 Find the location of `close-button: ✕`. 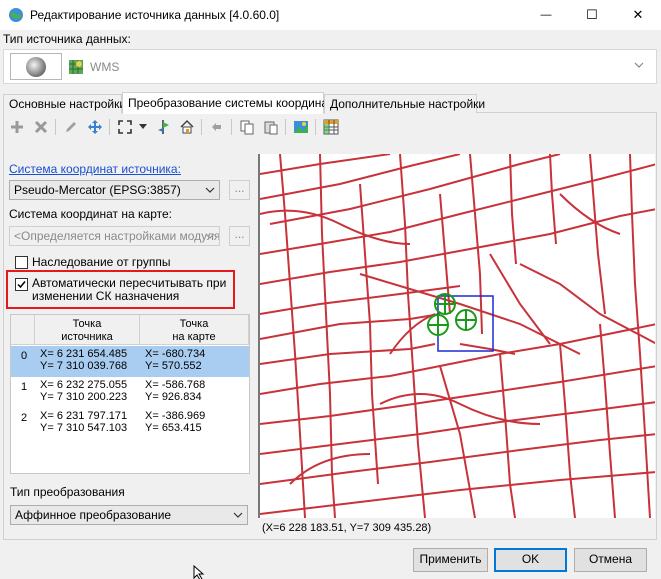

close-button: ✕ is located at coordinates (638, 15).